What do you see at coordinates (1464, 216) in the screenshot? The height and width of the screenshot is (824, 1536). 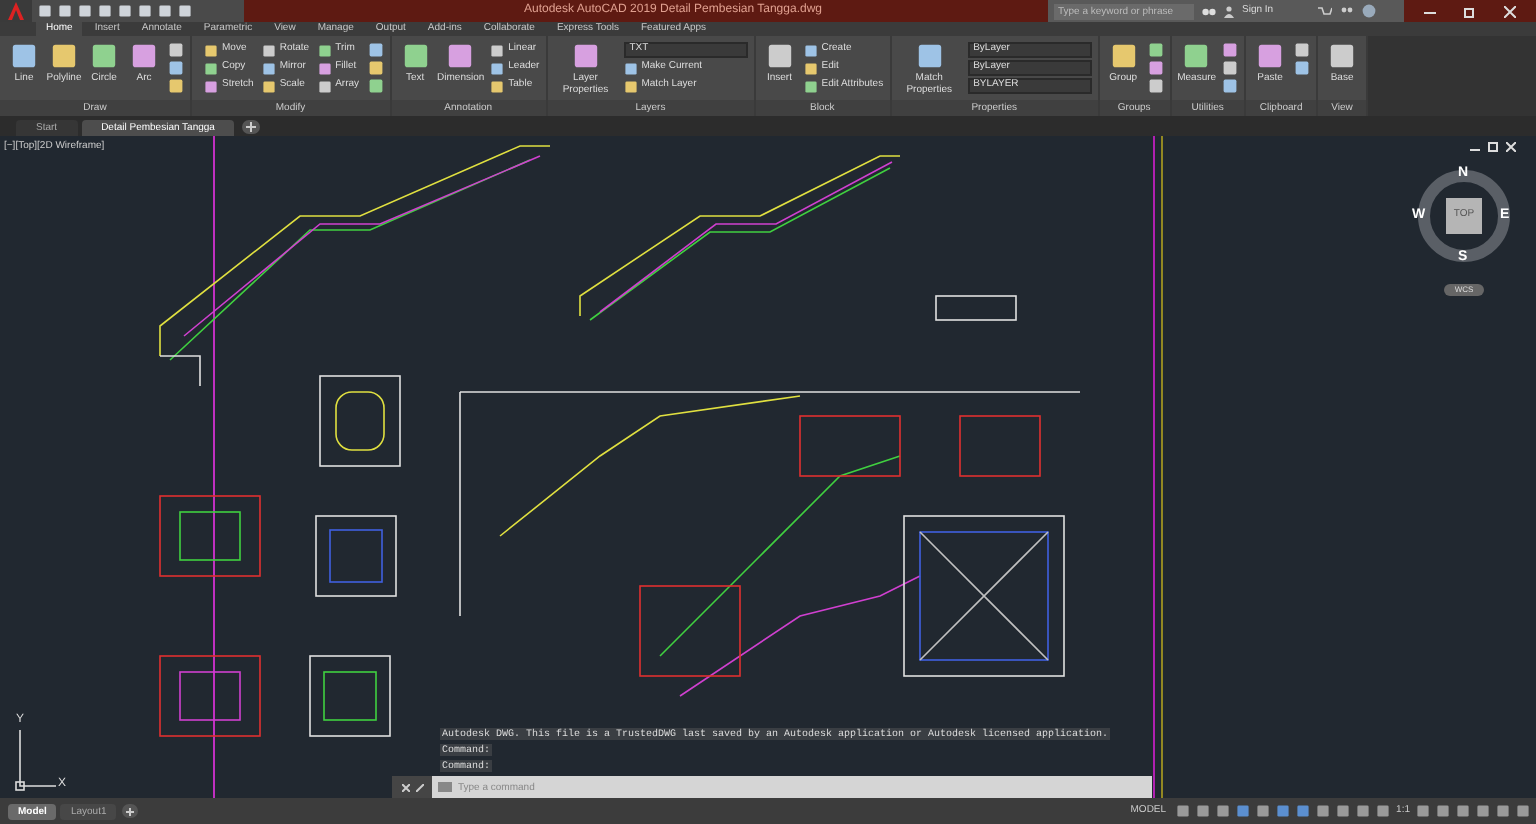 I see `compass-ring-icon` at bounding box center [1464, 216].